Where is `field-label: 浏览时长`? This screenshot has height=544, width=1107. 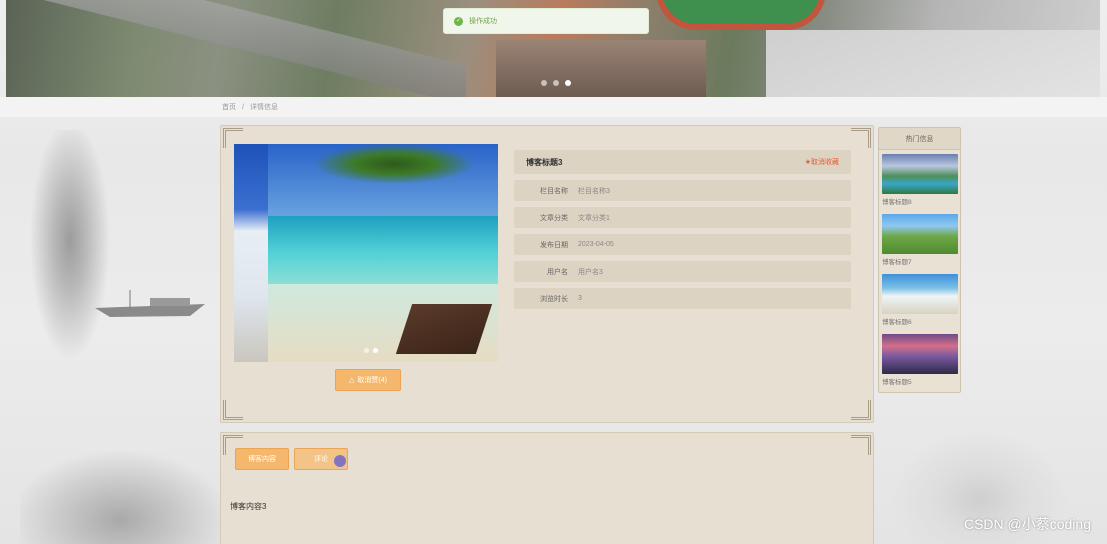 field-label: 浏览时长 is located at coordinates (554, 299).